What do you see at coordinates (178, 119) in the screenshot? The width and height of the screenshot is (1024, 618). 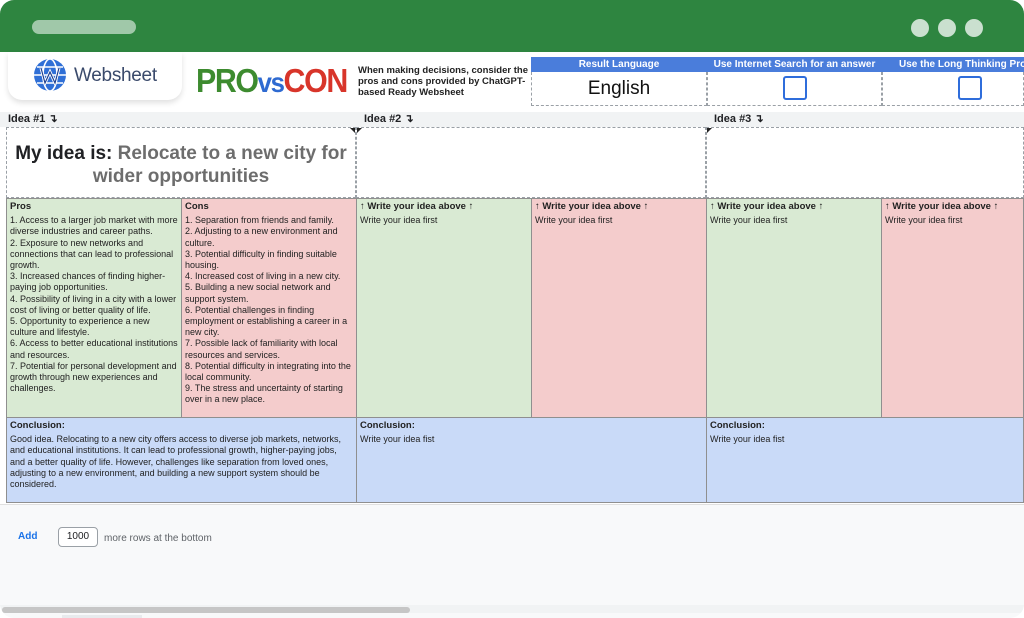 I see `idea-1-label: Idea #1 ↴` at bounding box center [178, 119].